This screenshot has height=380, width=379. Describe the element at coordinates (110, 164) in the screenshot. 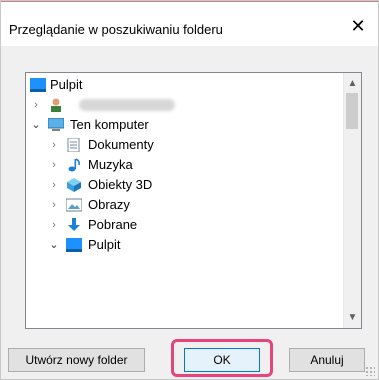

I see `tree-item-label: Muzyka` at that location.